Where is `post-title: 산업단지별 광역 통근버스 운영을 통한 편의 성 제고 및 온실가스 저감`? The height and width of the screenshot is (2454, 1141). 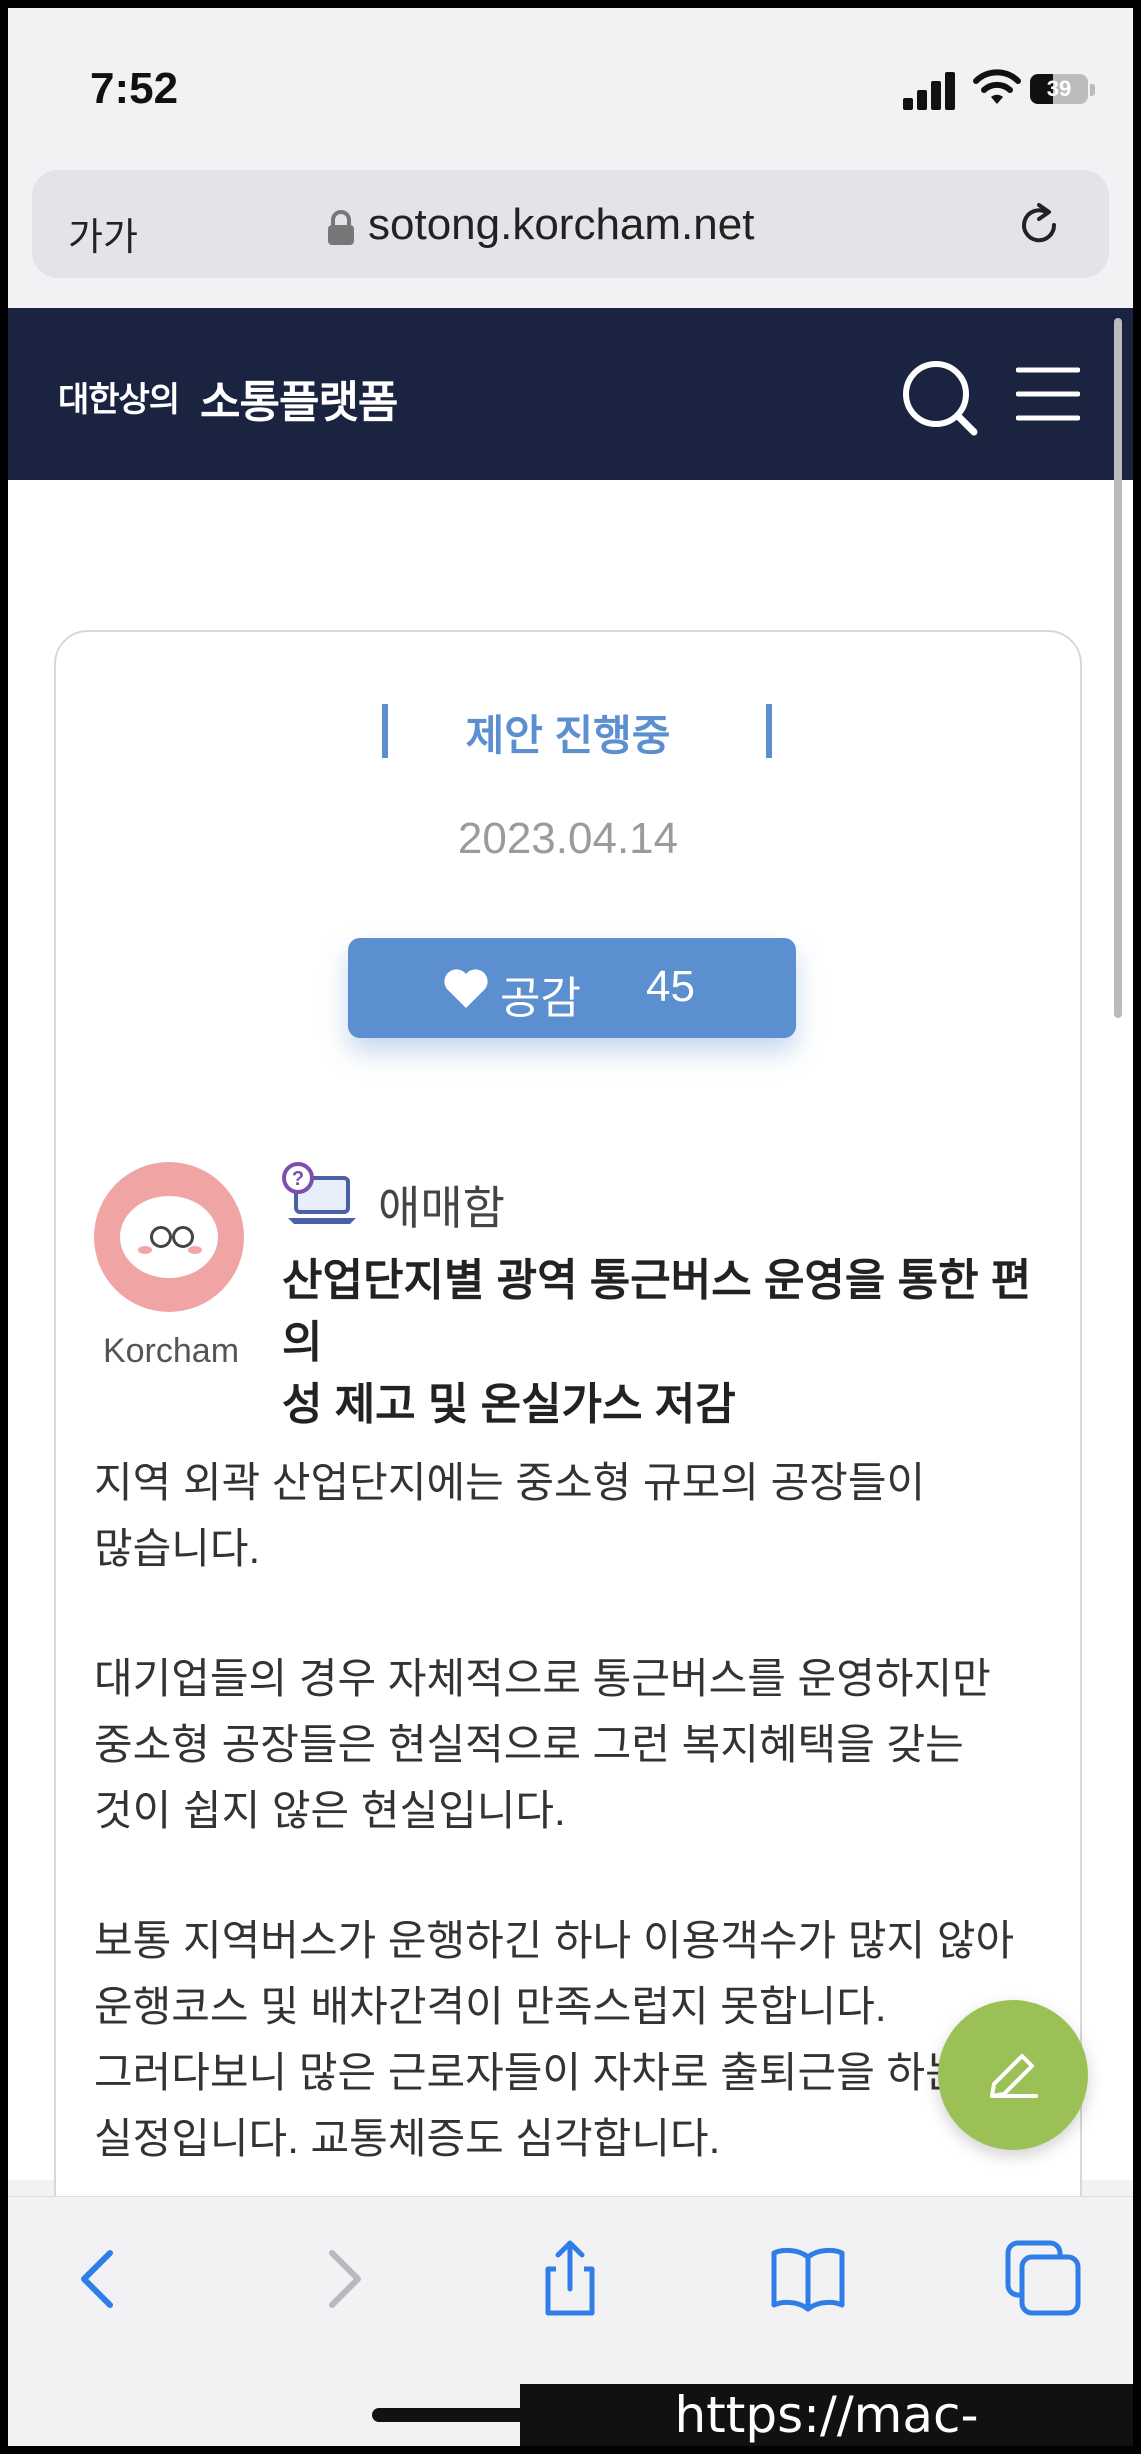 post-title: 산업단지별 광역 통근버스 운영을 통한 편의 성 제고 및 온실가스 저감 is located at coordinates (667, 1343).